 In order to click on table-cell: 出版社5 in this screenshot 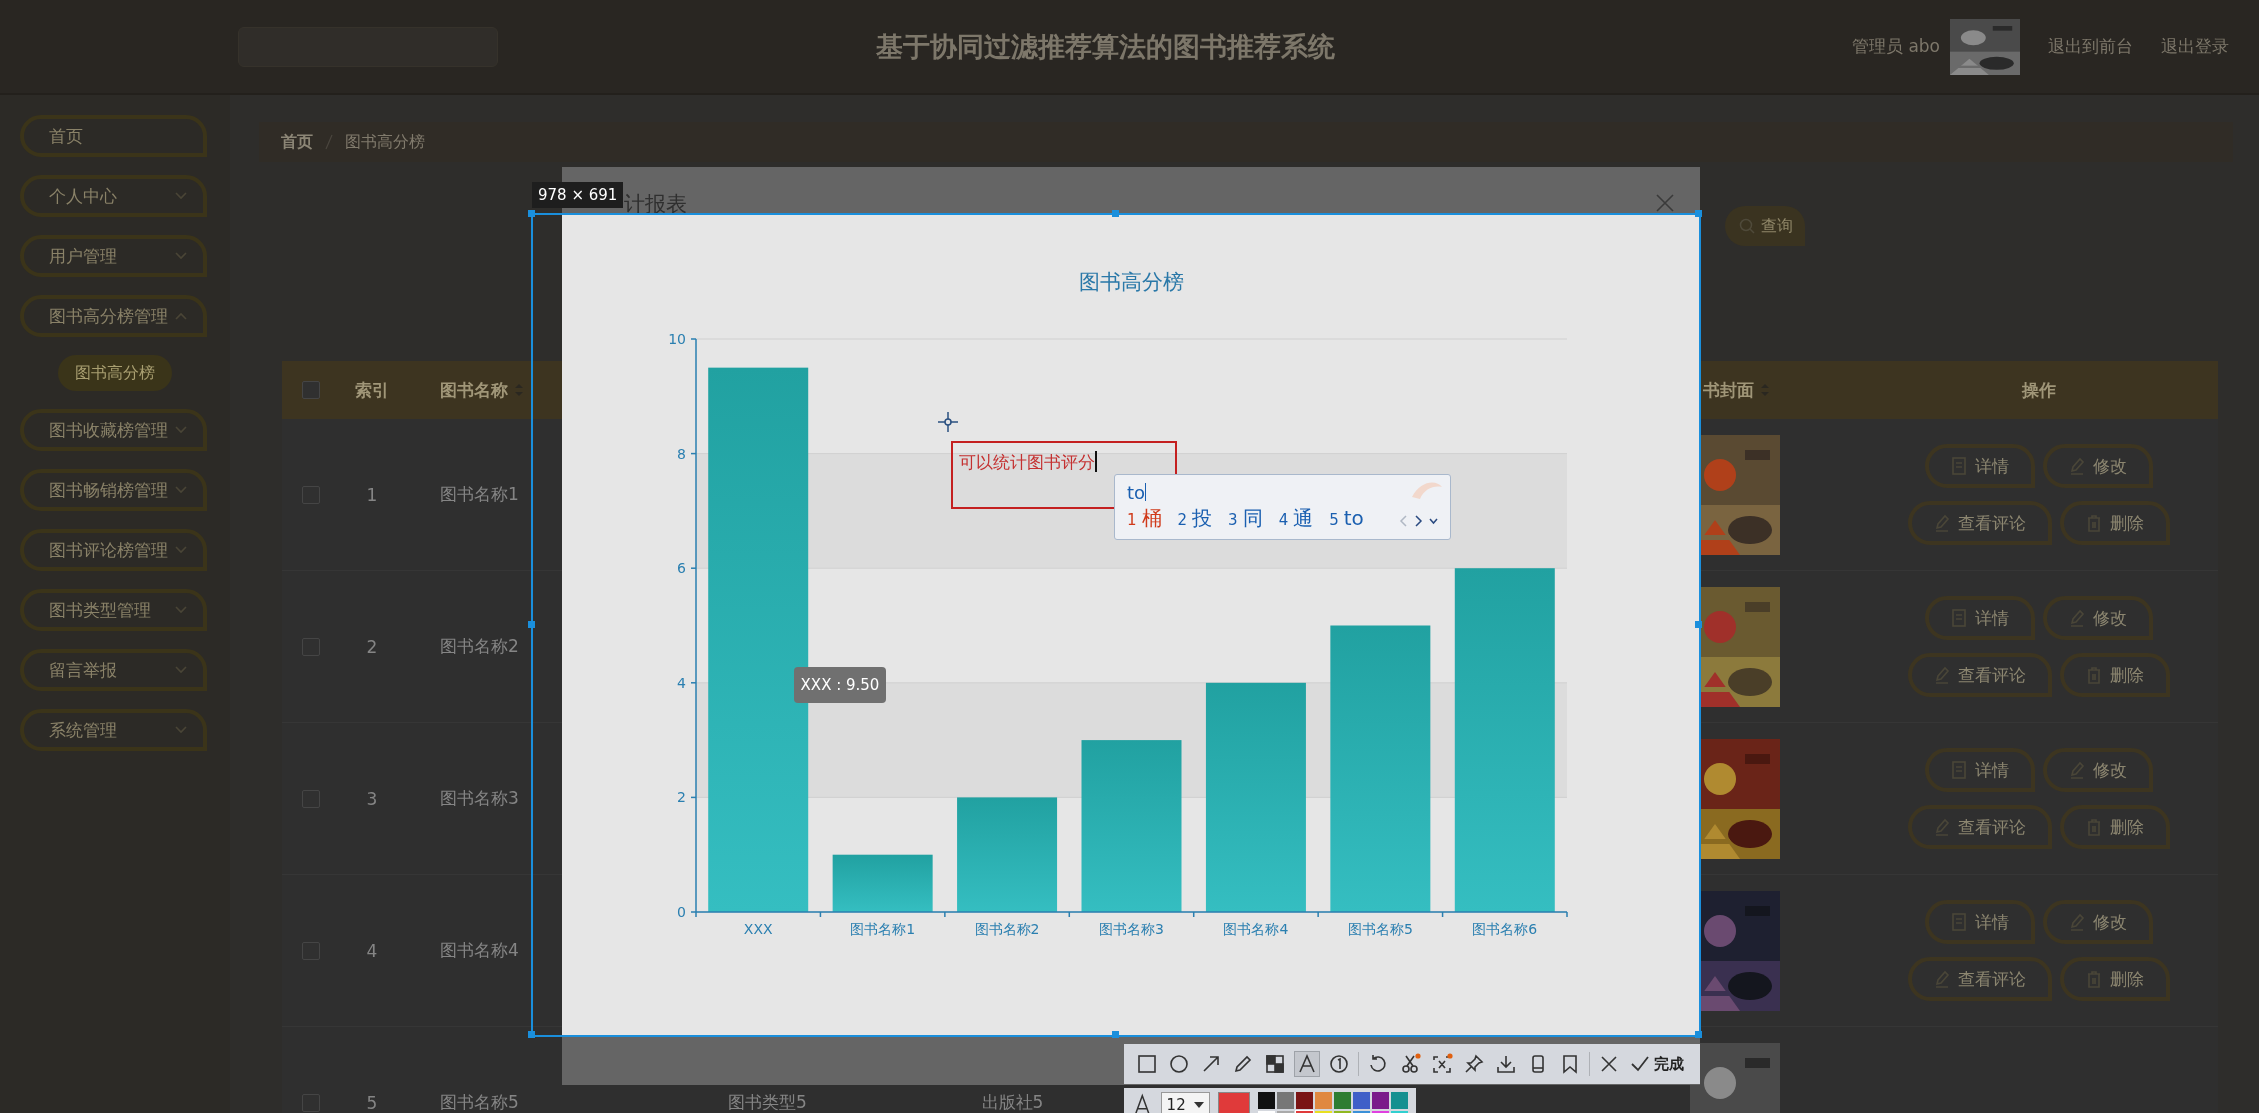, I will do `click(1012, 1102)`.